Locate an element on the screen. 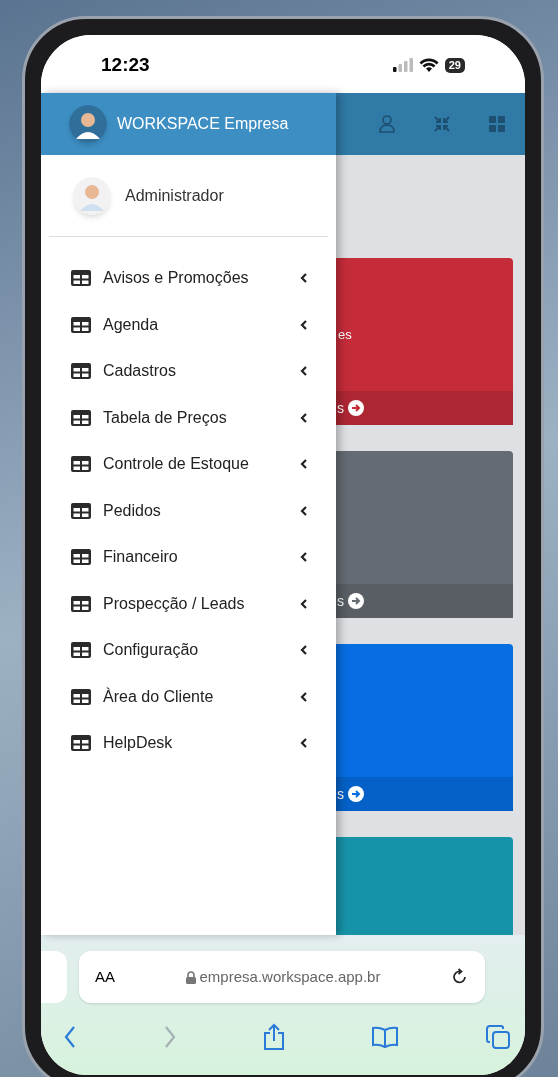 The height and width of the screenshot is (1077, 558). menu-item: Avisos e Promoções is located at coordinates (188, 278).